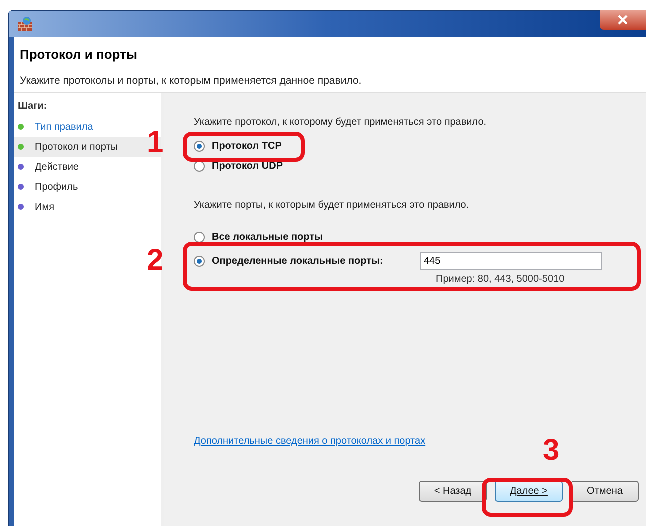 The height and width of the screenshot is (526, 646). Describe the element at coordinates (87, 187) in the screenshot. I see `step-item: Профиль` at that location.